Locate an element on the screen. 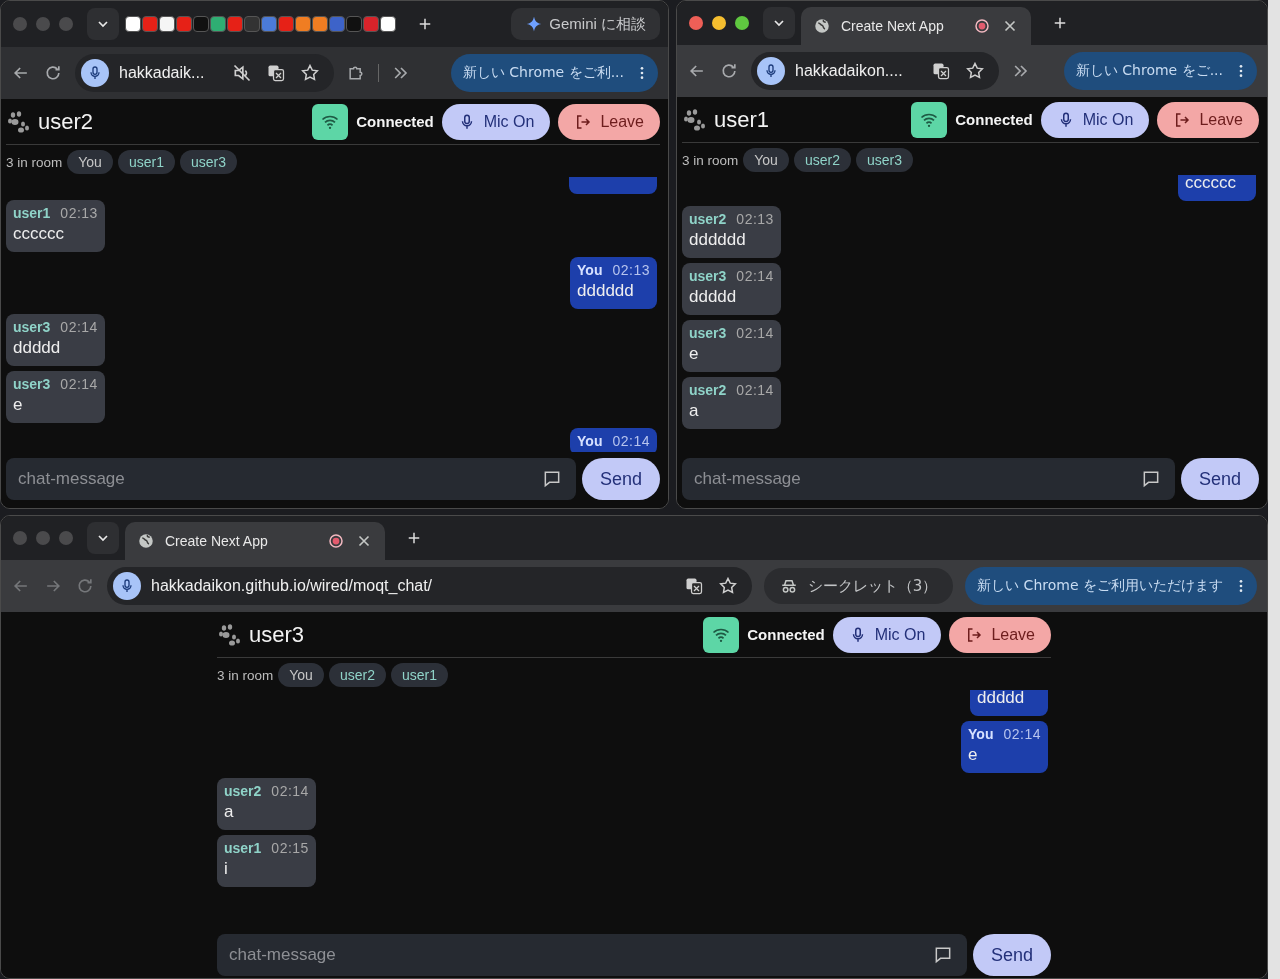  address-bar: hakkadaikon.github.io/wired/moqt_chat/ is located at coordinates (429, 586).